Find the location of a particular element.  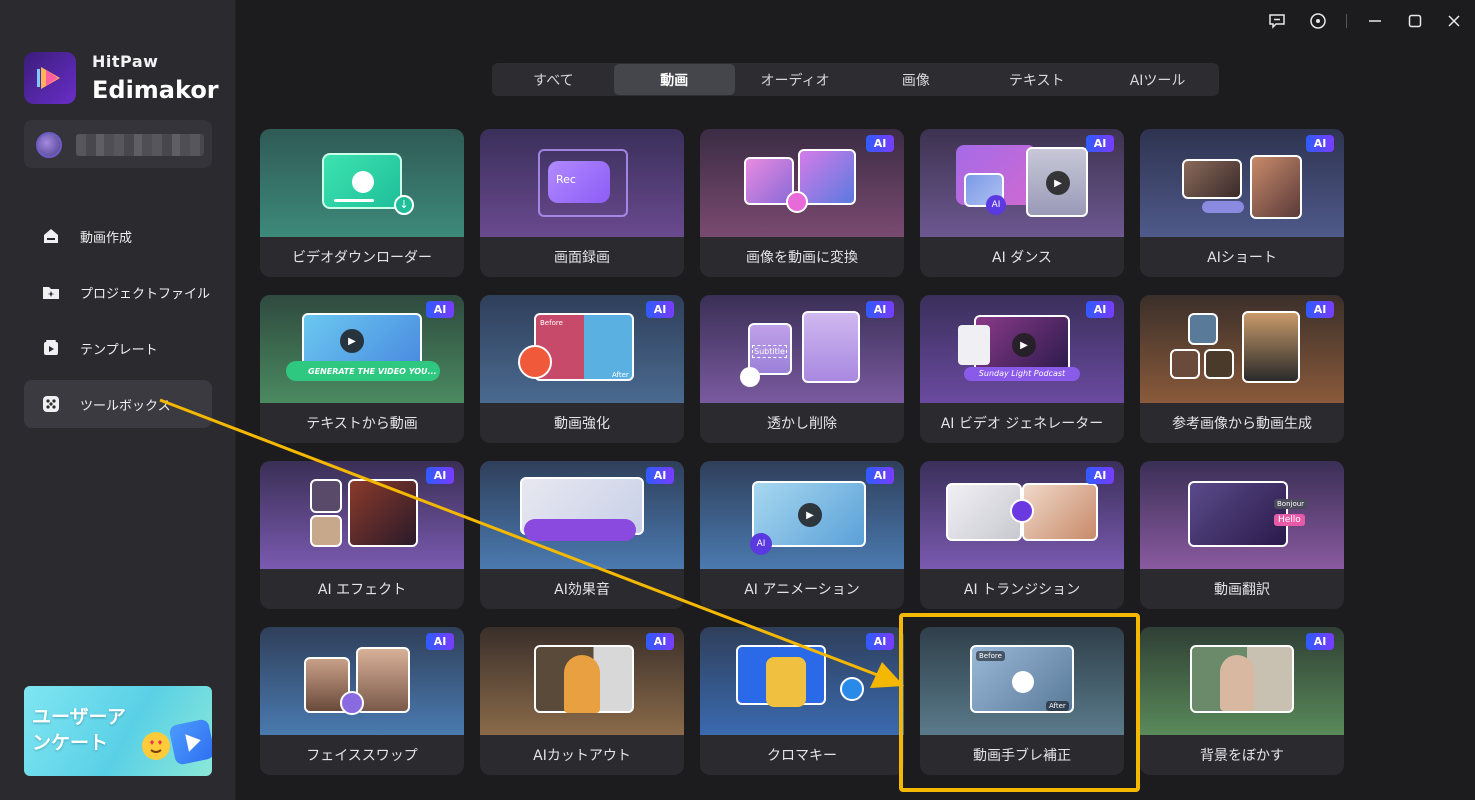

before-label: Before is located at coordinates (990, 656).